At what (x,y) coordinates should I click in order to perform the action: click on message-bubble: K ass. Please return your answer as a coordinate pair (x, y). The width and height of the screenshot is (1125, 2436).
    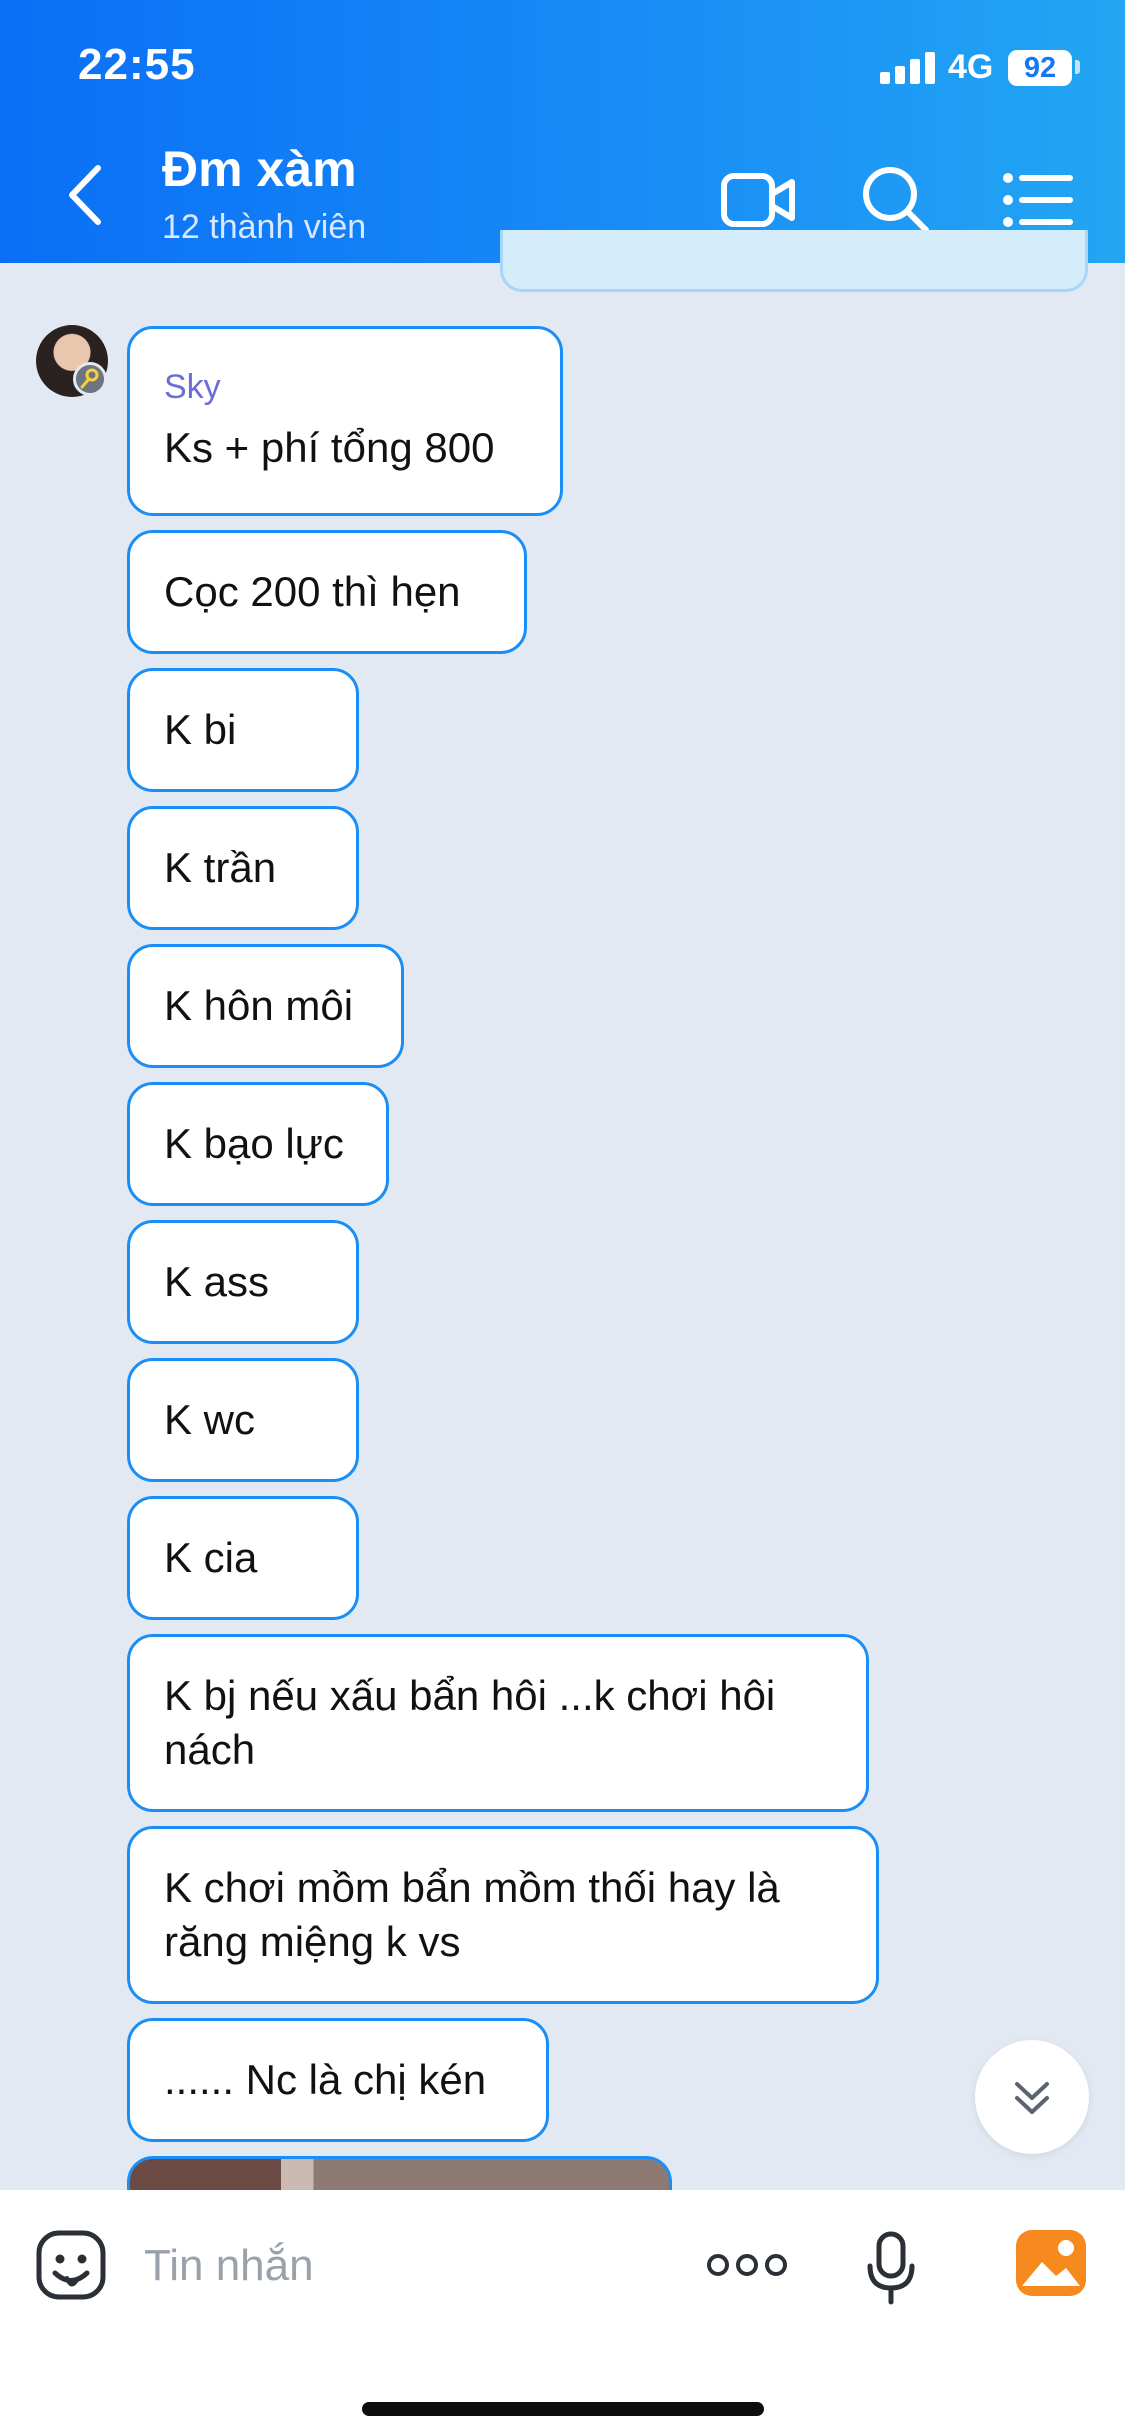
    Looking at the image, I should click on (243, 1282).